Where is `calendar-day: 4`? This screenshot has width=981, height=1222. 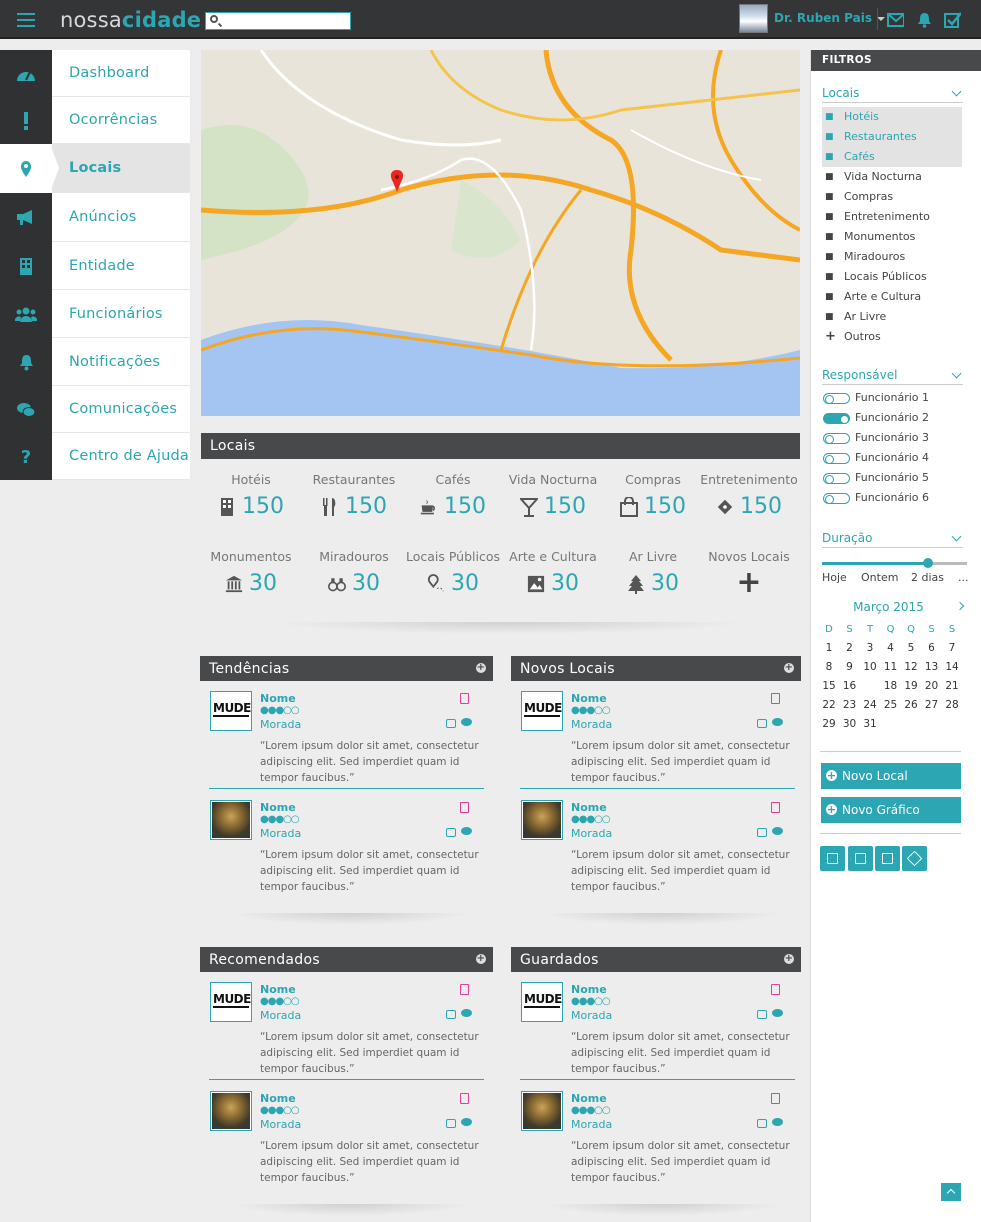 calendar-day: 4 is located at coordinates (891, 648).